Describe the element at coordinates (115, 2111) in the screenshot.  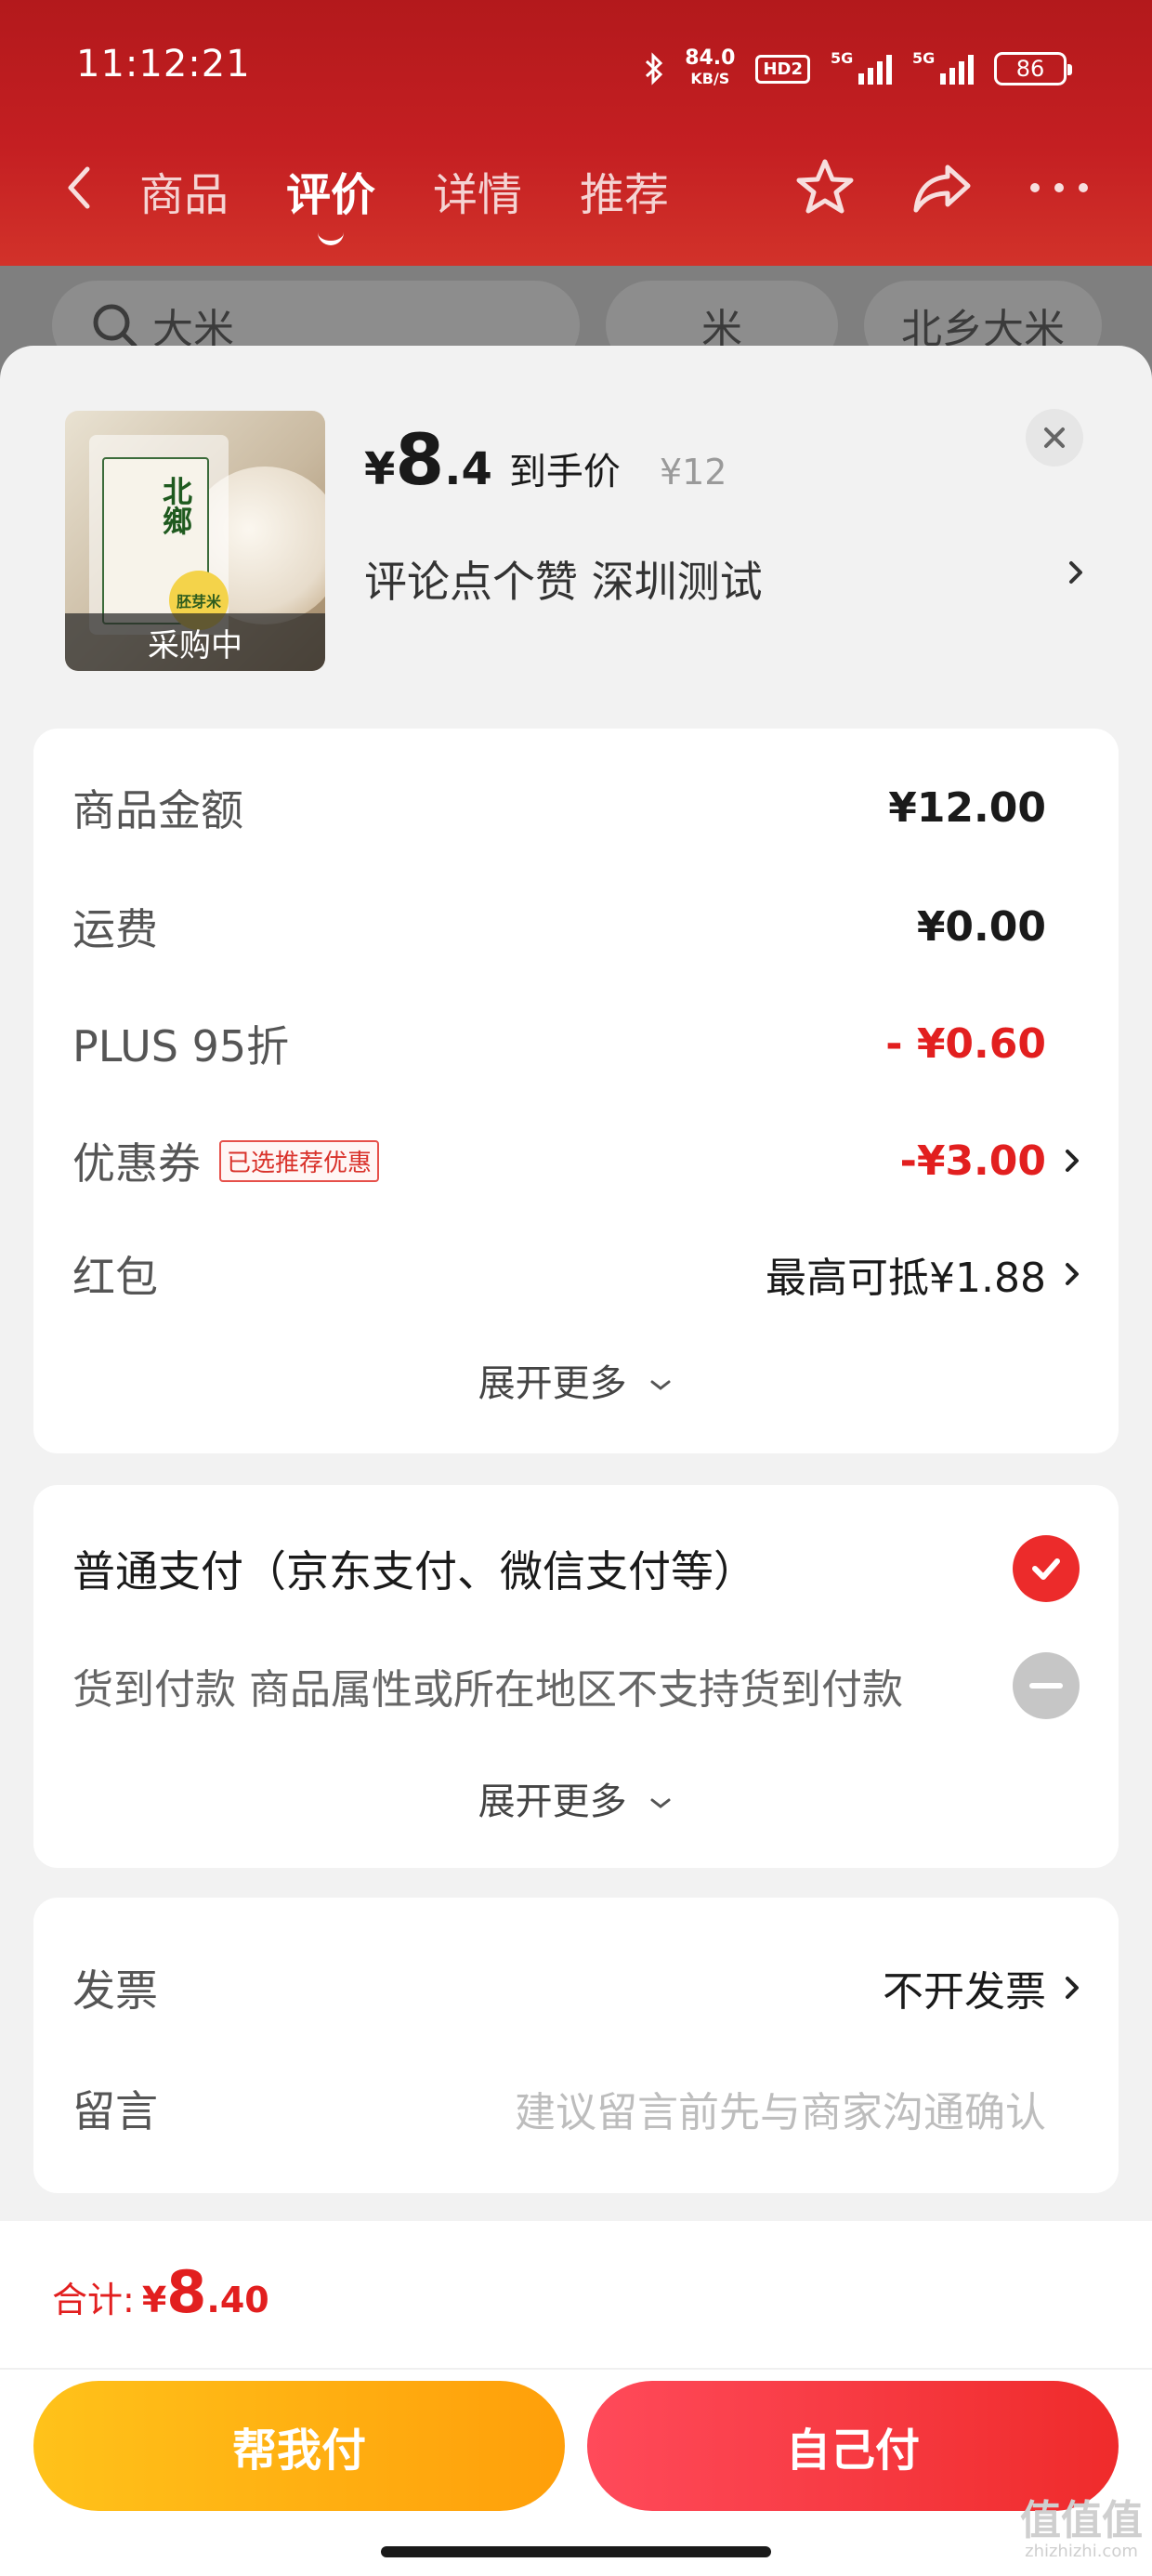
I see `note-label: 留言` at that location.